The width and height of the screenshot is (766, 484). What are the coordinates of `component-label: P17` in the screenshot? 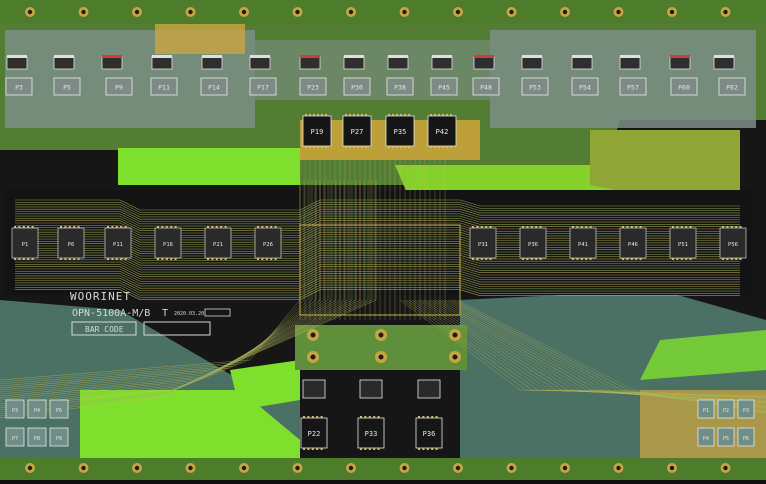 It's located at (263, 88).